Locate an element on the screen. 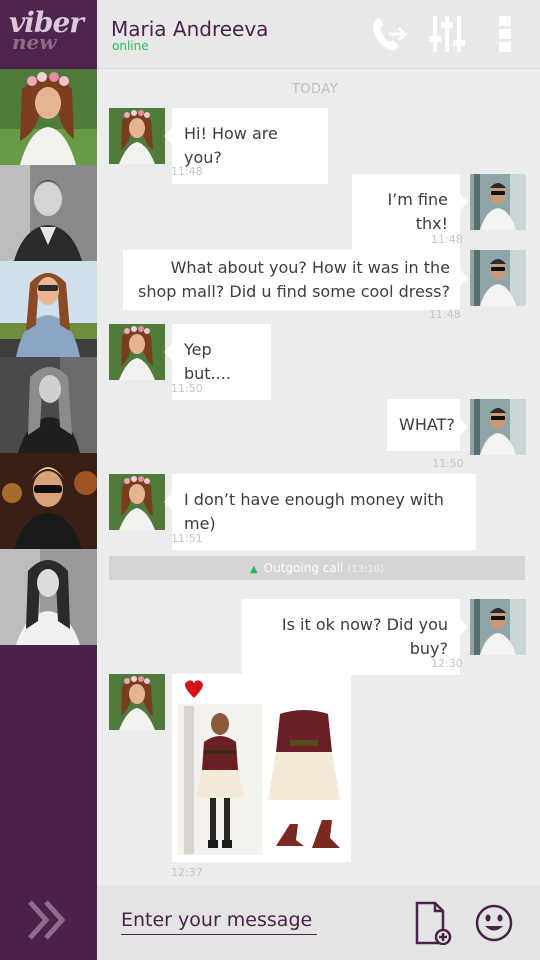  logo-text-secondary: new is located at coordinates (34, 42).